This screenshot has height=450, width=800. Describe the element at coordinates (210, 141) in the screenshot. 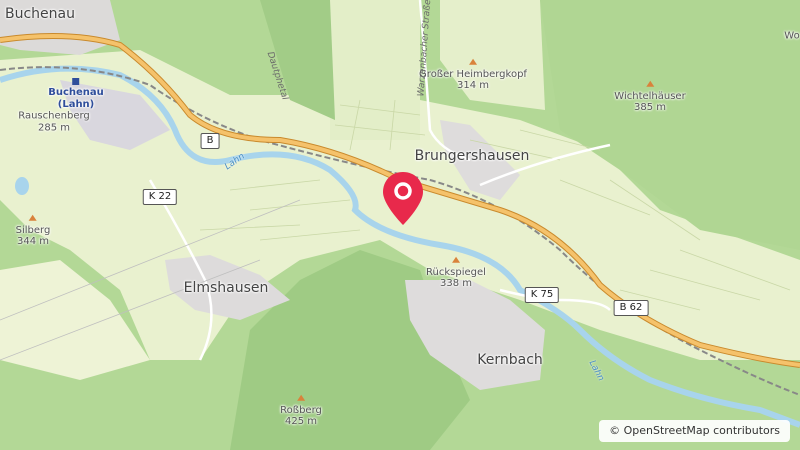

I see `road-shield-b: B` at that location.